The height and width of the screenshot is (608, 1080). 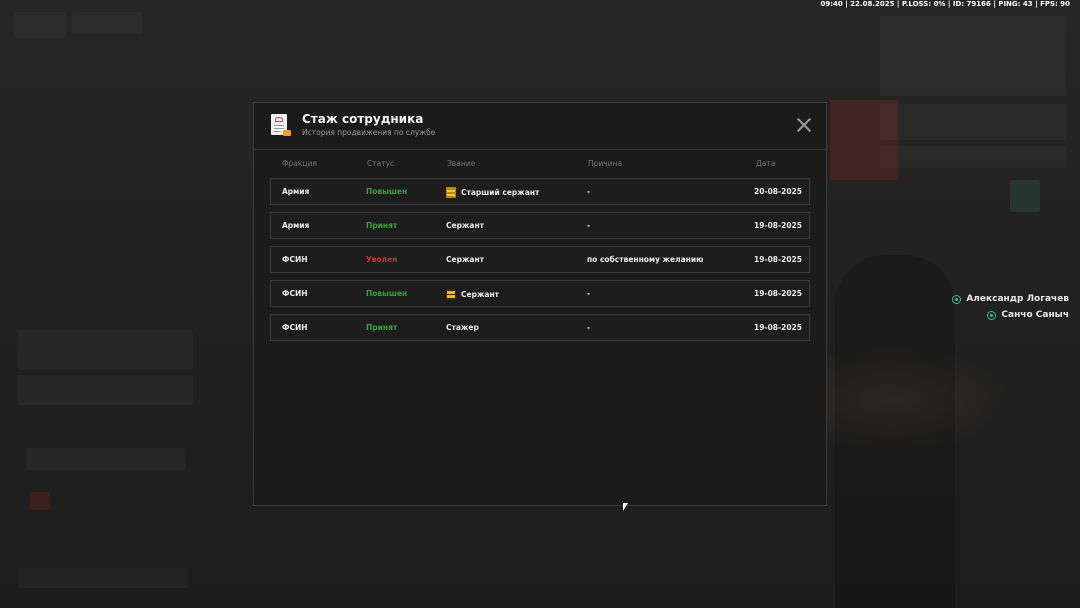 What do you see at coordinates (1035, 315) in the screenshot?
I see `voice-chat-player-name: Санчо Саныч` at bounding box center [1035, 315].